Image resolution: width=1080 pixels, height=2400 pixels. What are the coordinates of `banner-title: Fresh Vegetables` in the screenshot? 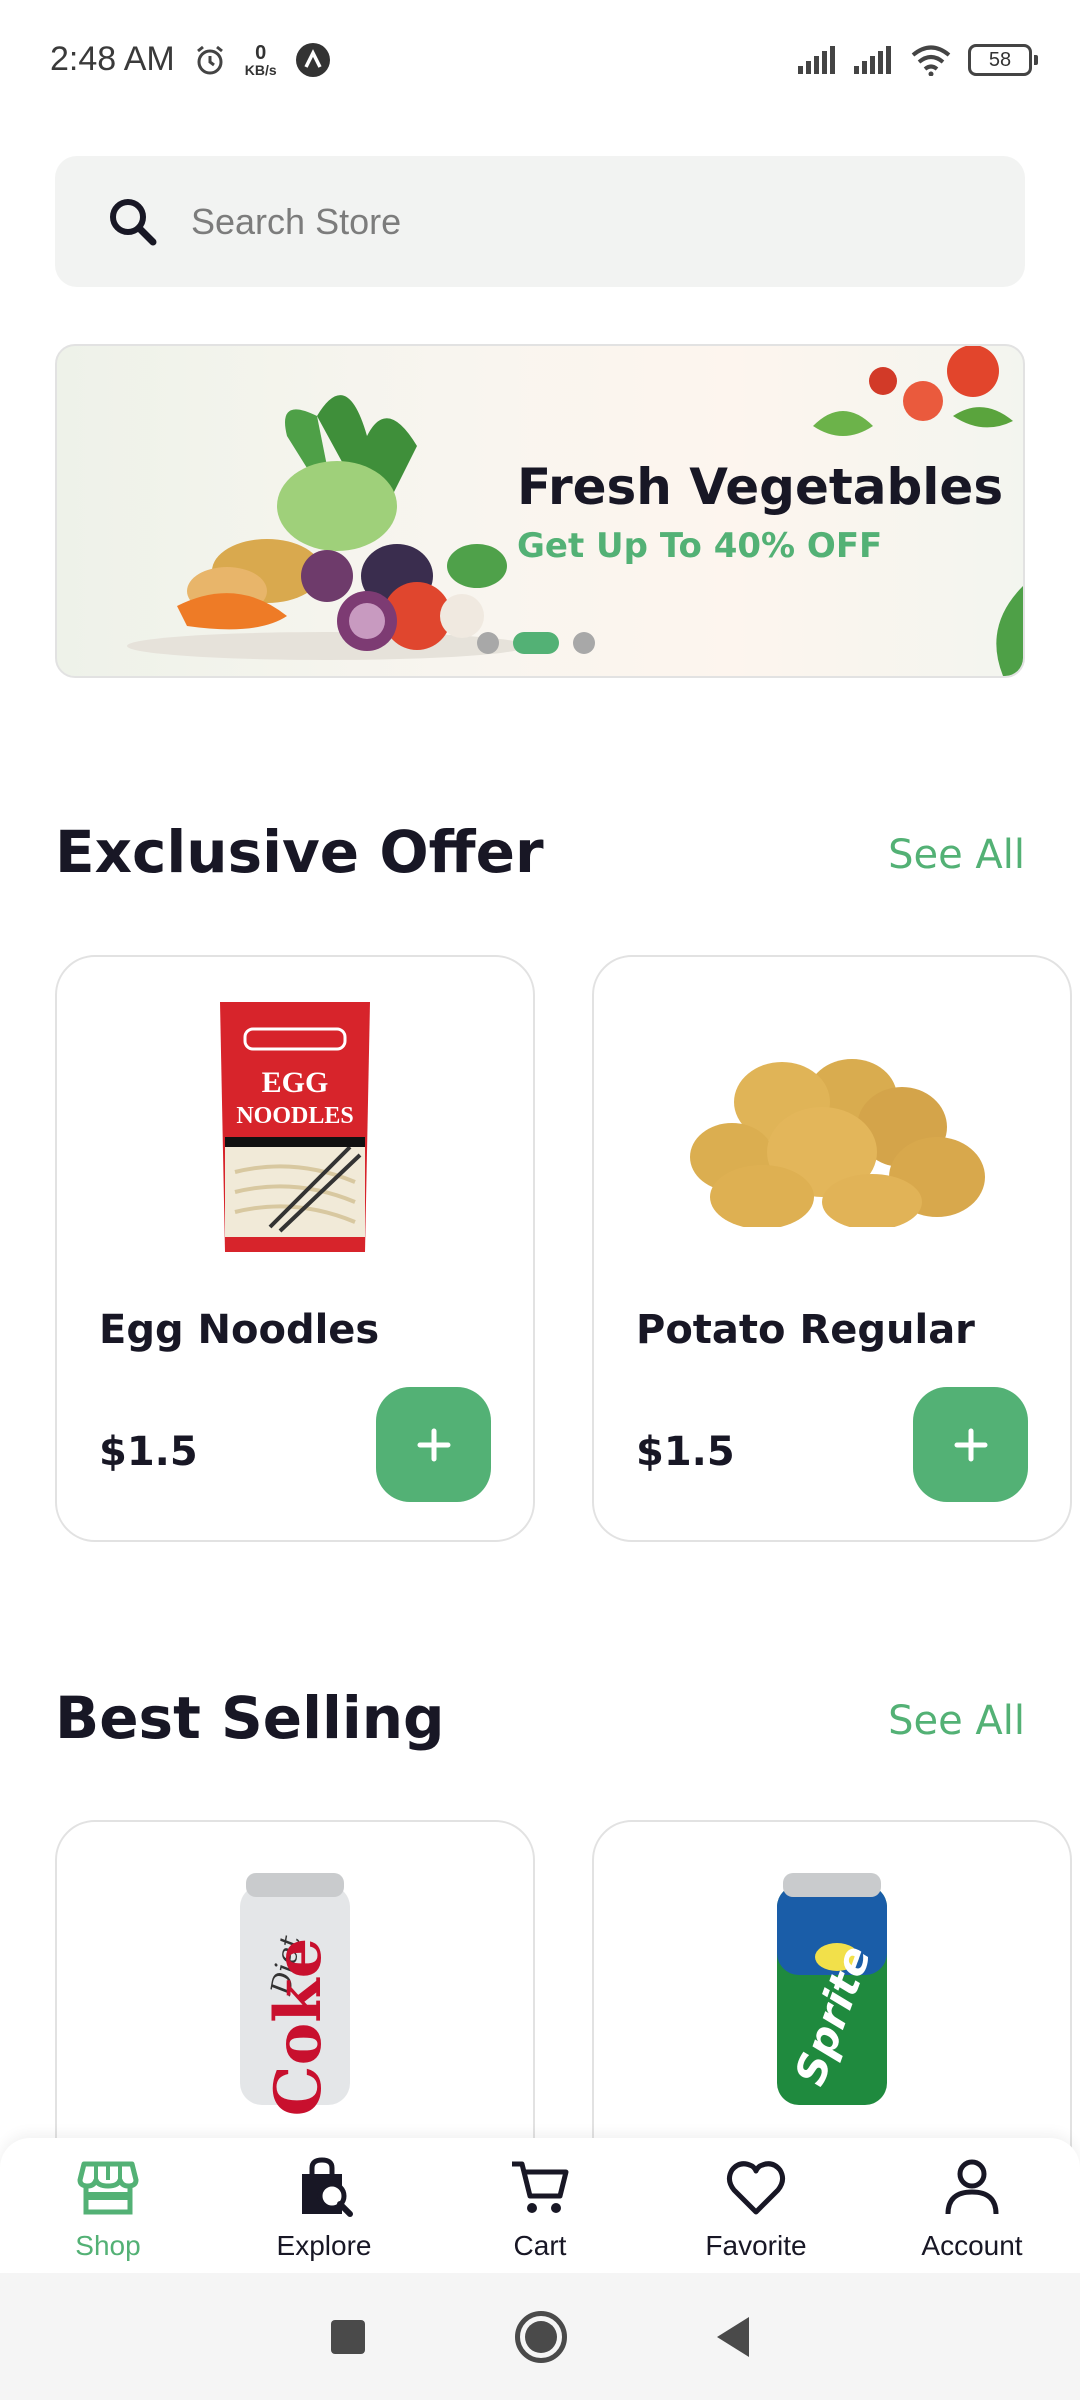 It's located at (760, 487).